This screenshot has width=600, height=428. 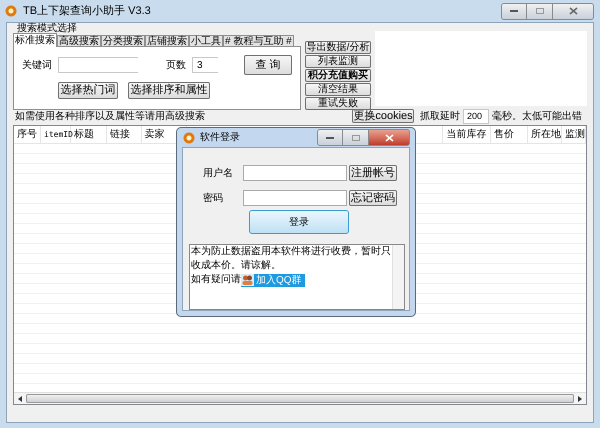 What do you see at coordinates (84, 134) in the screenshot?
I see `column-header: 标题` at bounding box center [84, 134].